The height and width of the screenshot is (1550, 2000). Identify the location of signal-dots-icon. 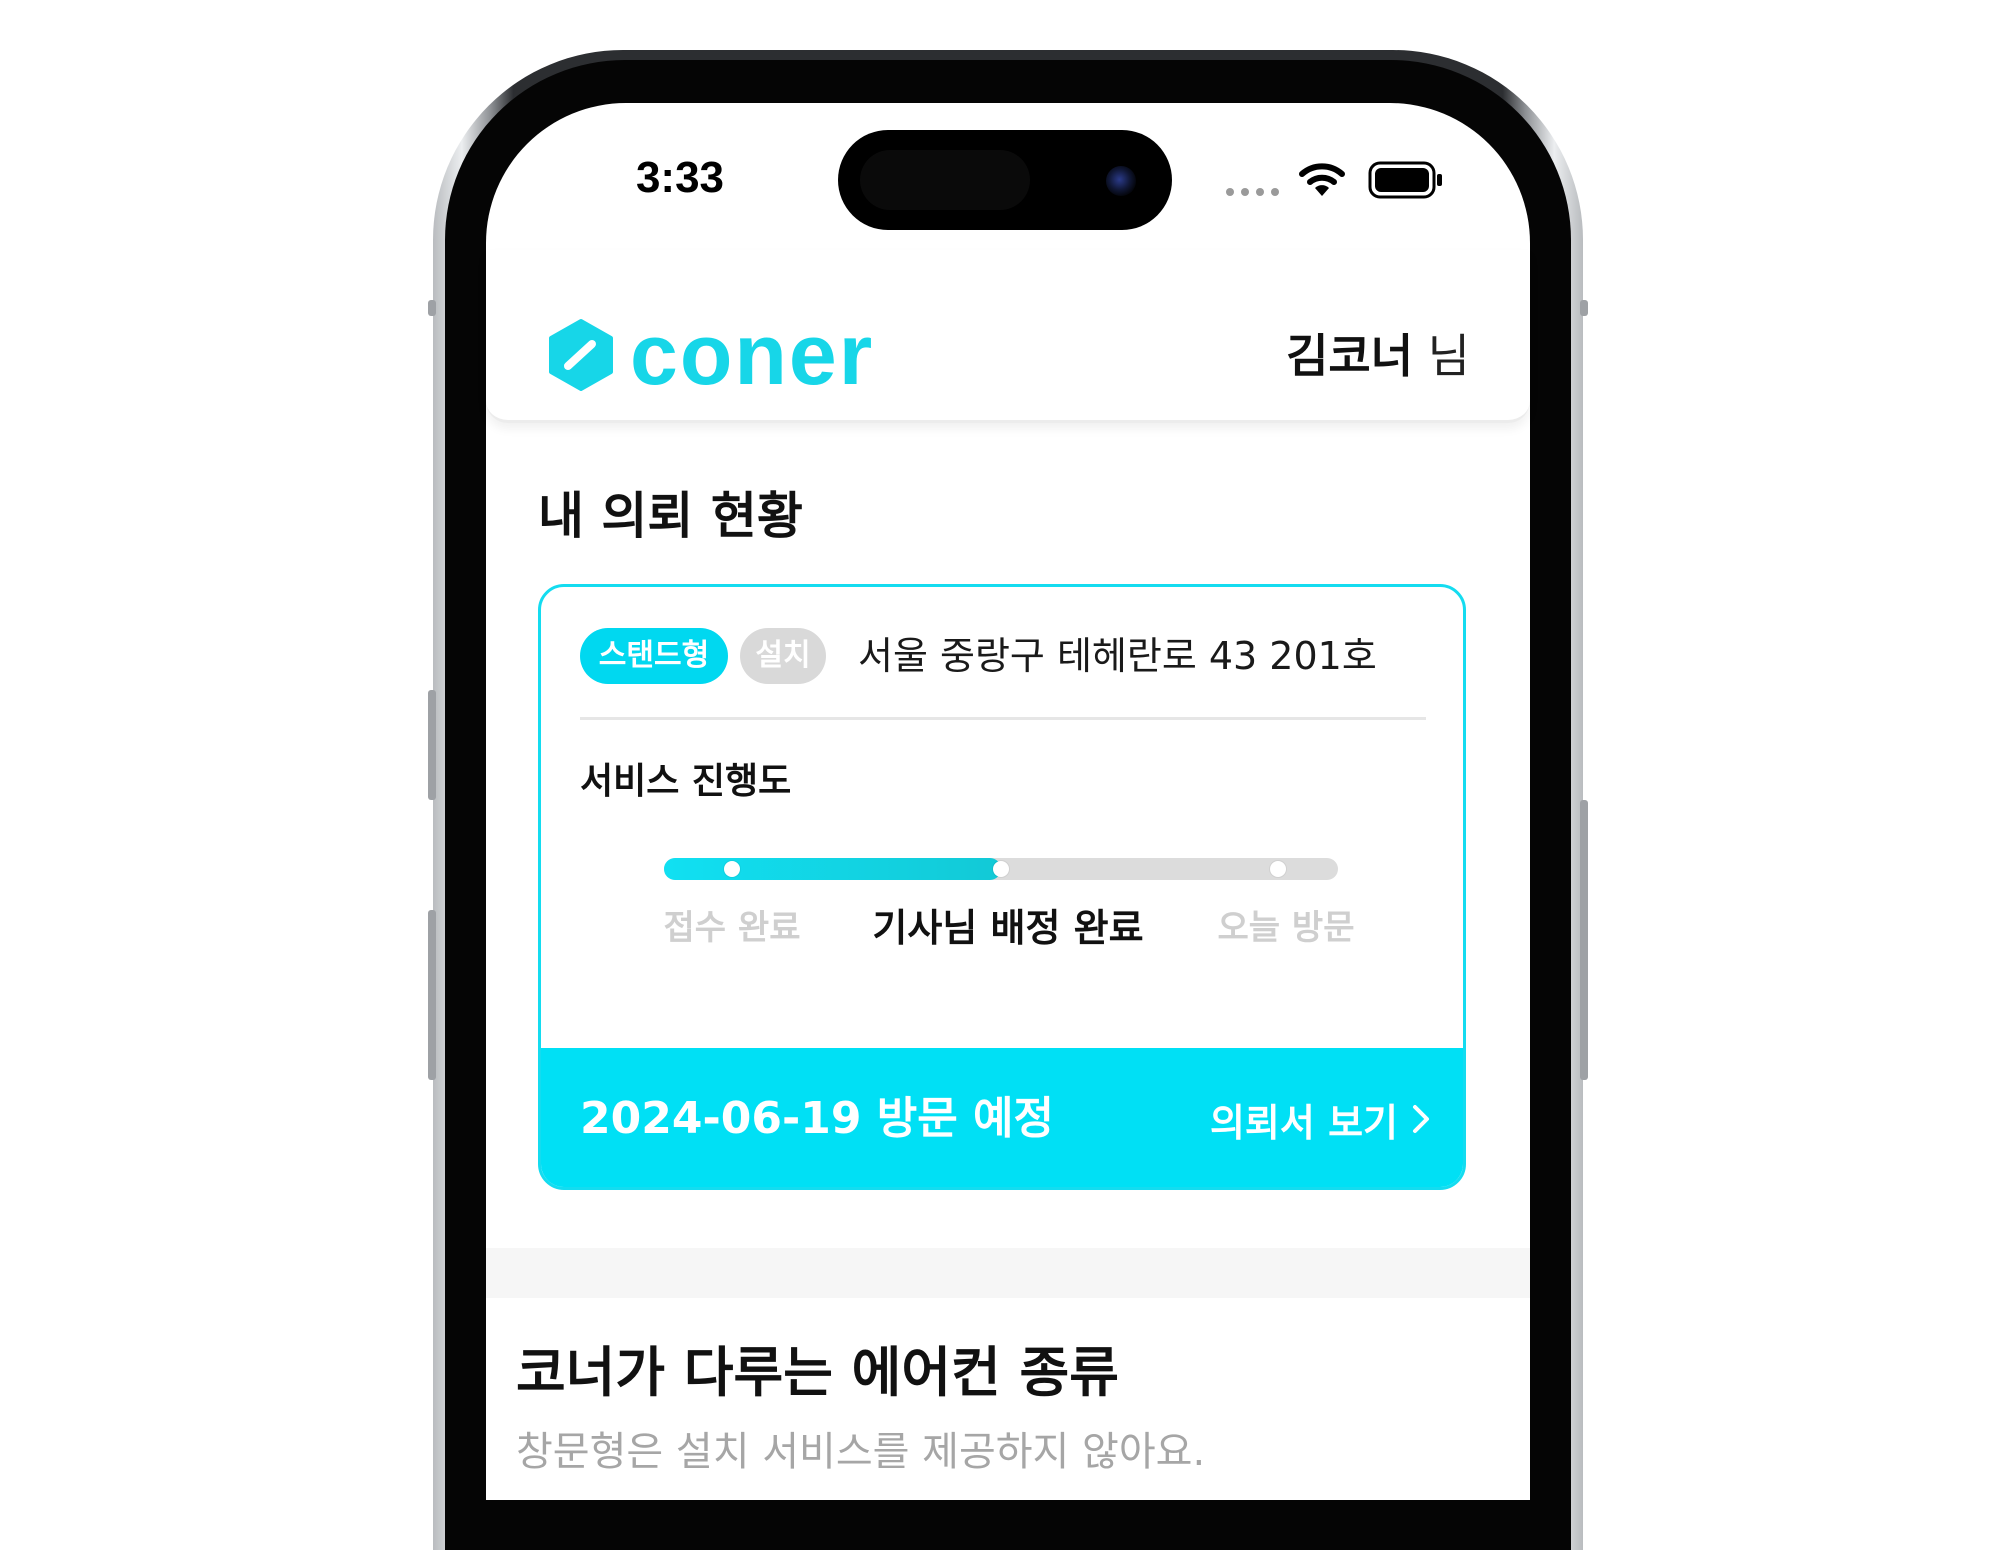
(1253, 192).